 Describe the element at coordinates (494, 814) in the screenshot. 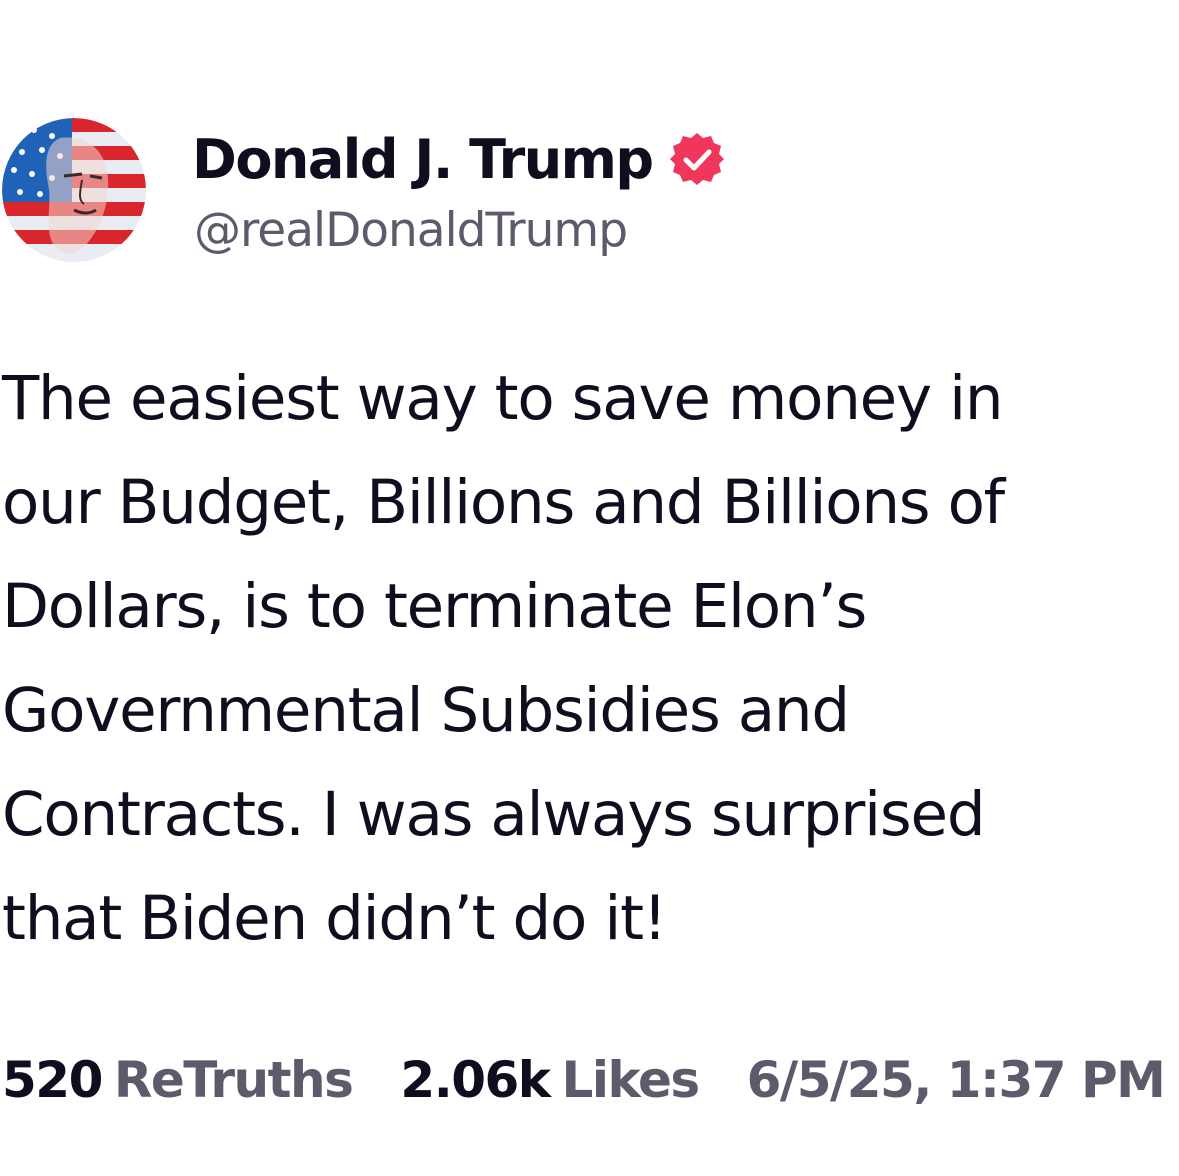

I see `post-body-line: Contracts. I was always surprised` at that location.